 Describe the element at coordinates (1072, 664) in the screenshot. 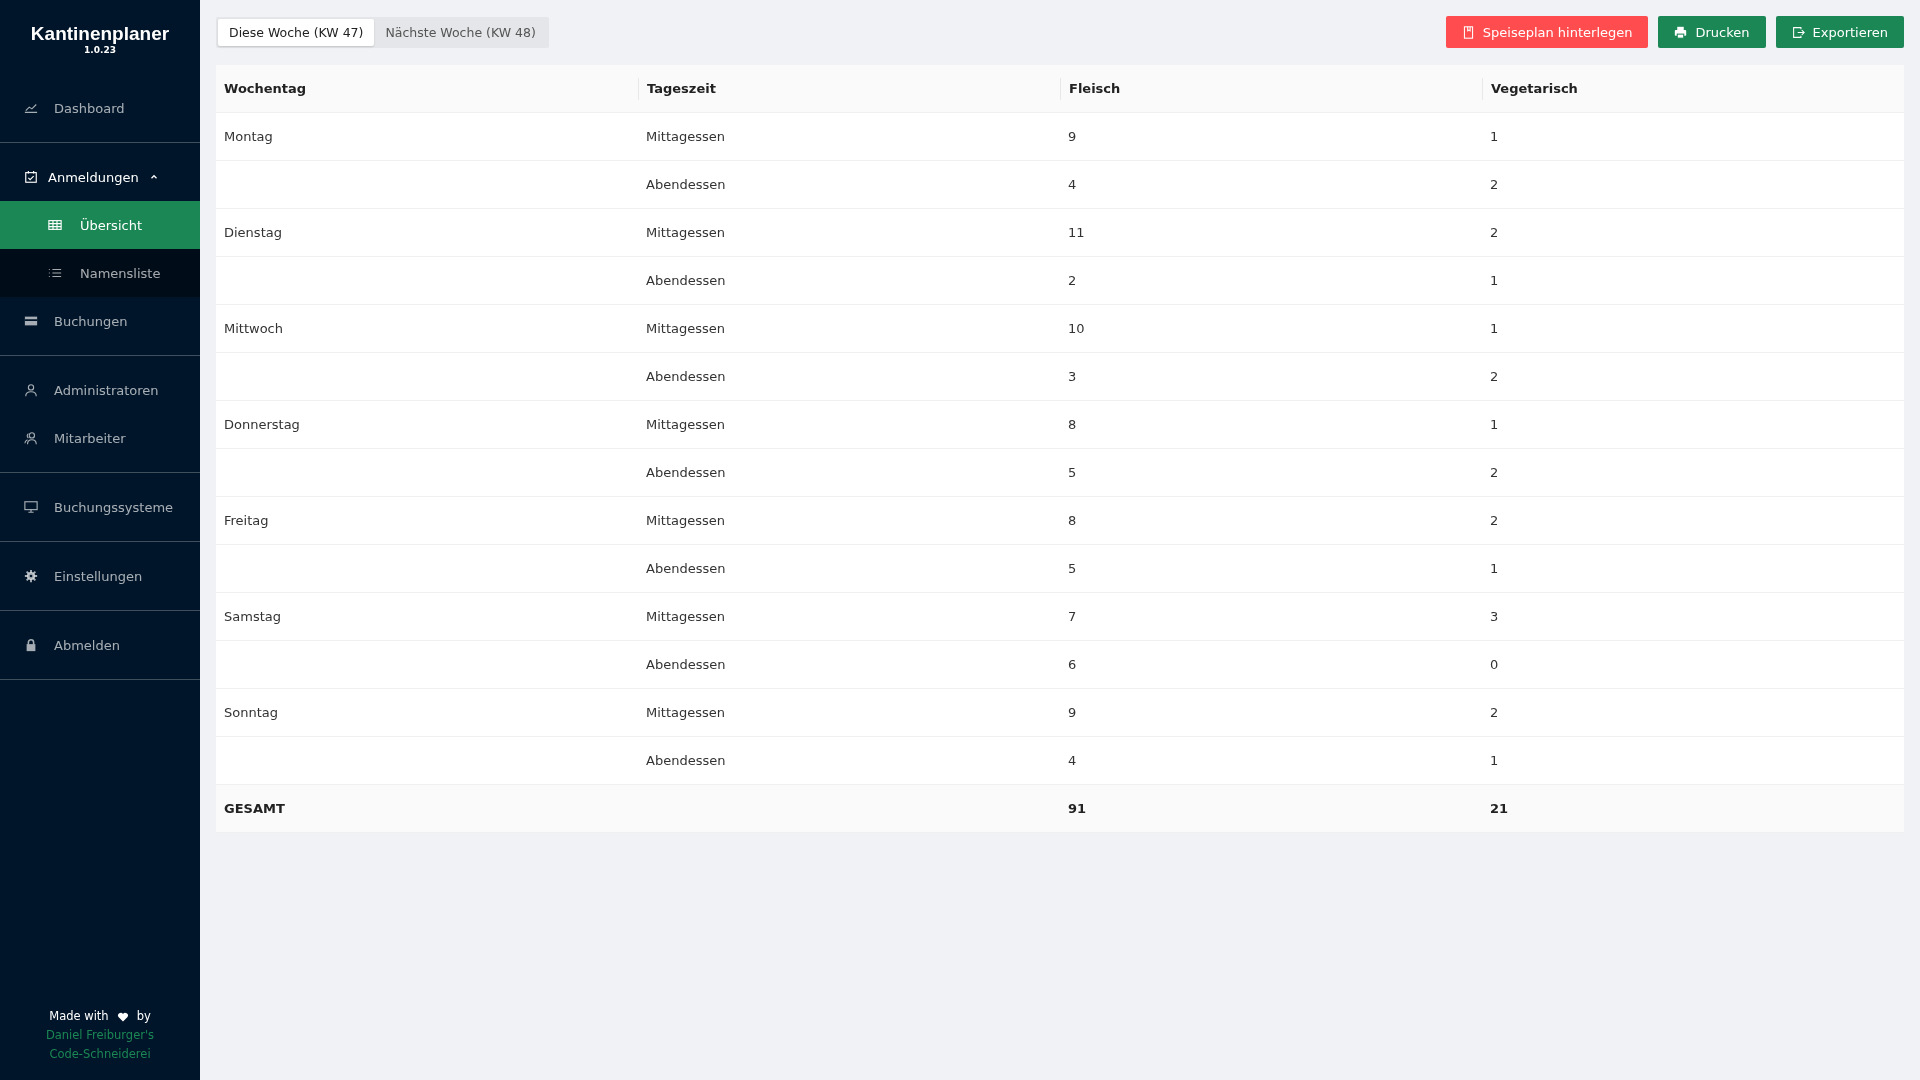

I see `table-cell: 6` at that location.